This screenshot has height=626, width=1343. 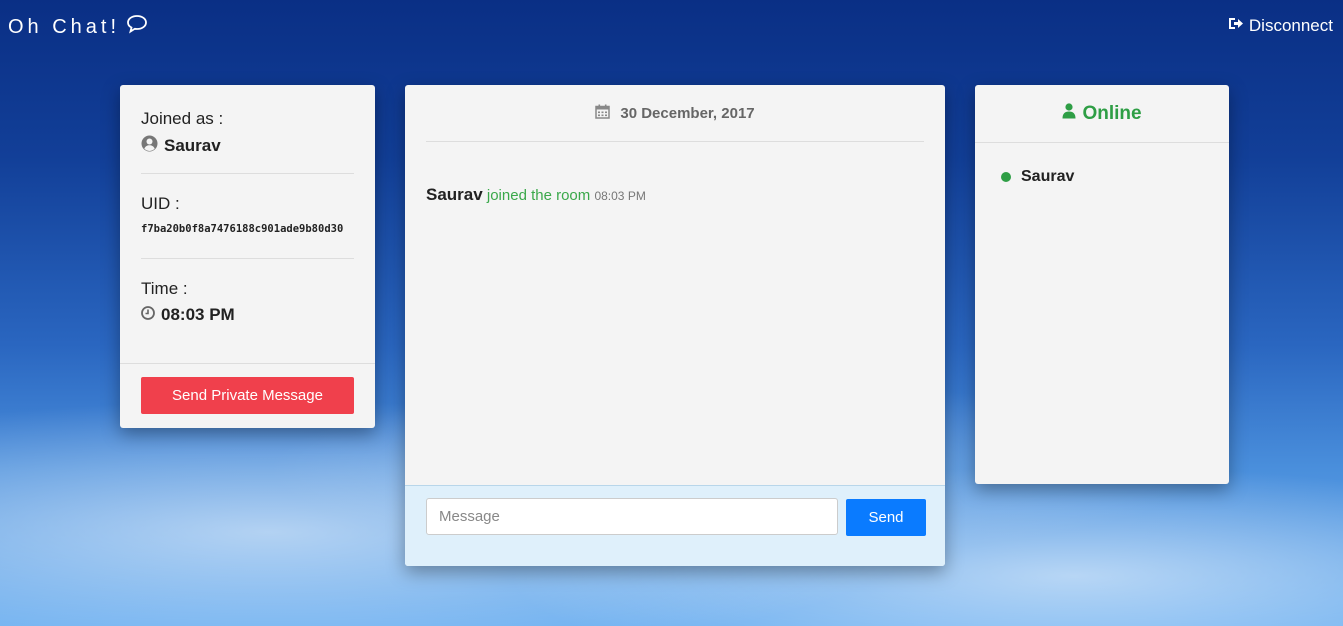 What do you see at coordinates (242, 229) in the screenshot?
I see `uid-value: f7ba20b0f8a7476188c901ade9b80d30` at bounding box center [242, 229].